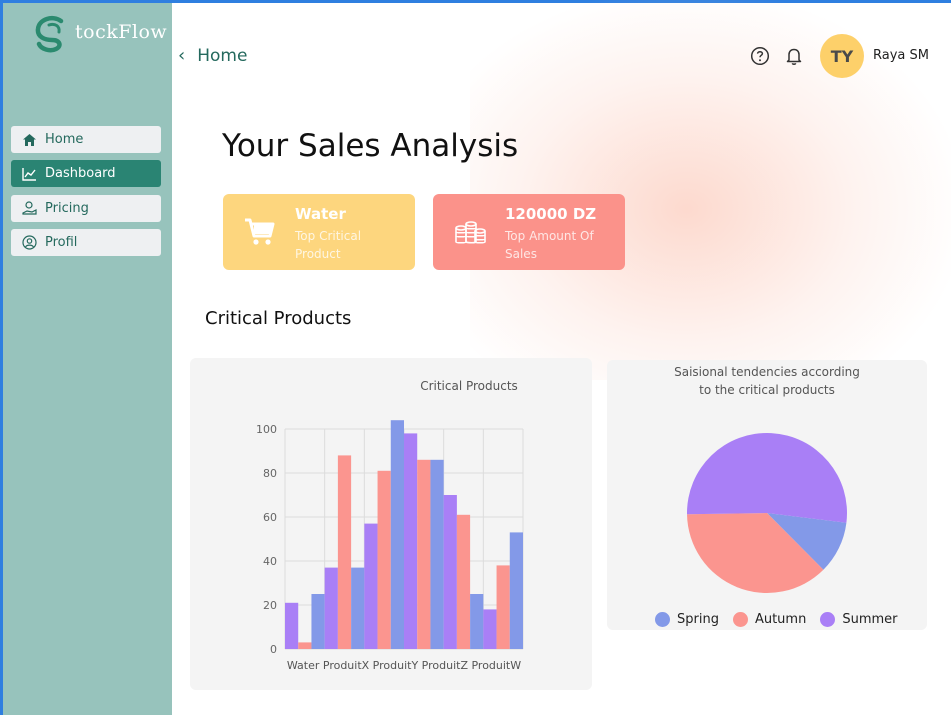 The width and height of the screenshot is (951, 715). What do you see at coordinates (270, 473) in the screenshot?
I see `y-tick-label: 80` at bounding box center [270, 473].